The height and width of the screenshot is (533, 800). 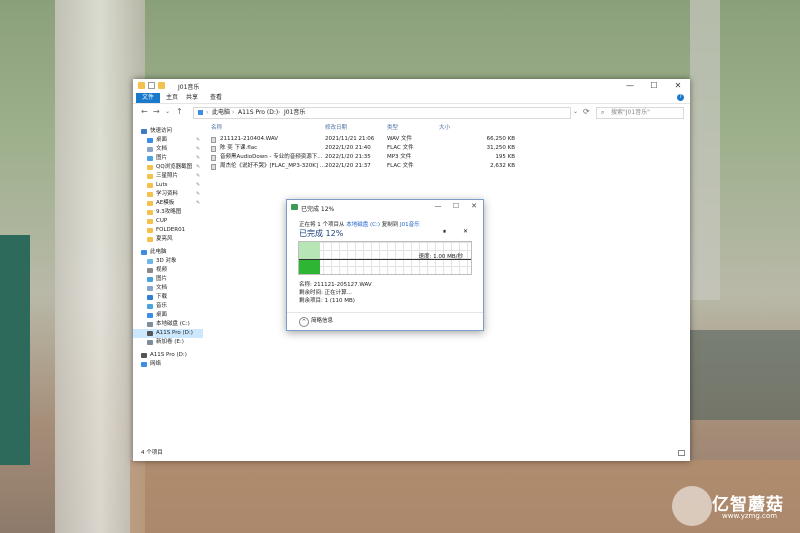 I want to click on maximize-button: ☐, so click(x=654, y=86).